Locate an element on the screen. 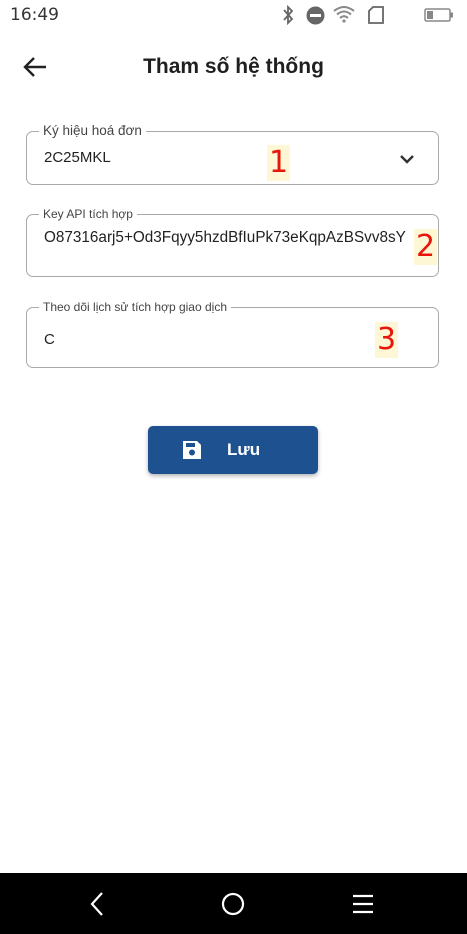 The width and height of the screenshot is (467, 934). status-time: 16:49 is located at coordinates (34, 15).